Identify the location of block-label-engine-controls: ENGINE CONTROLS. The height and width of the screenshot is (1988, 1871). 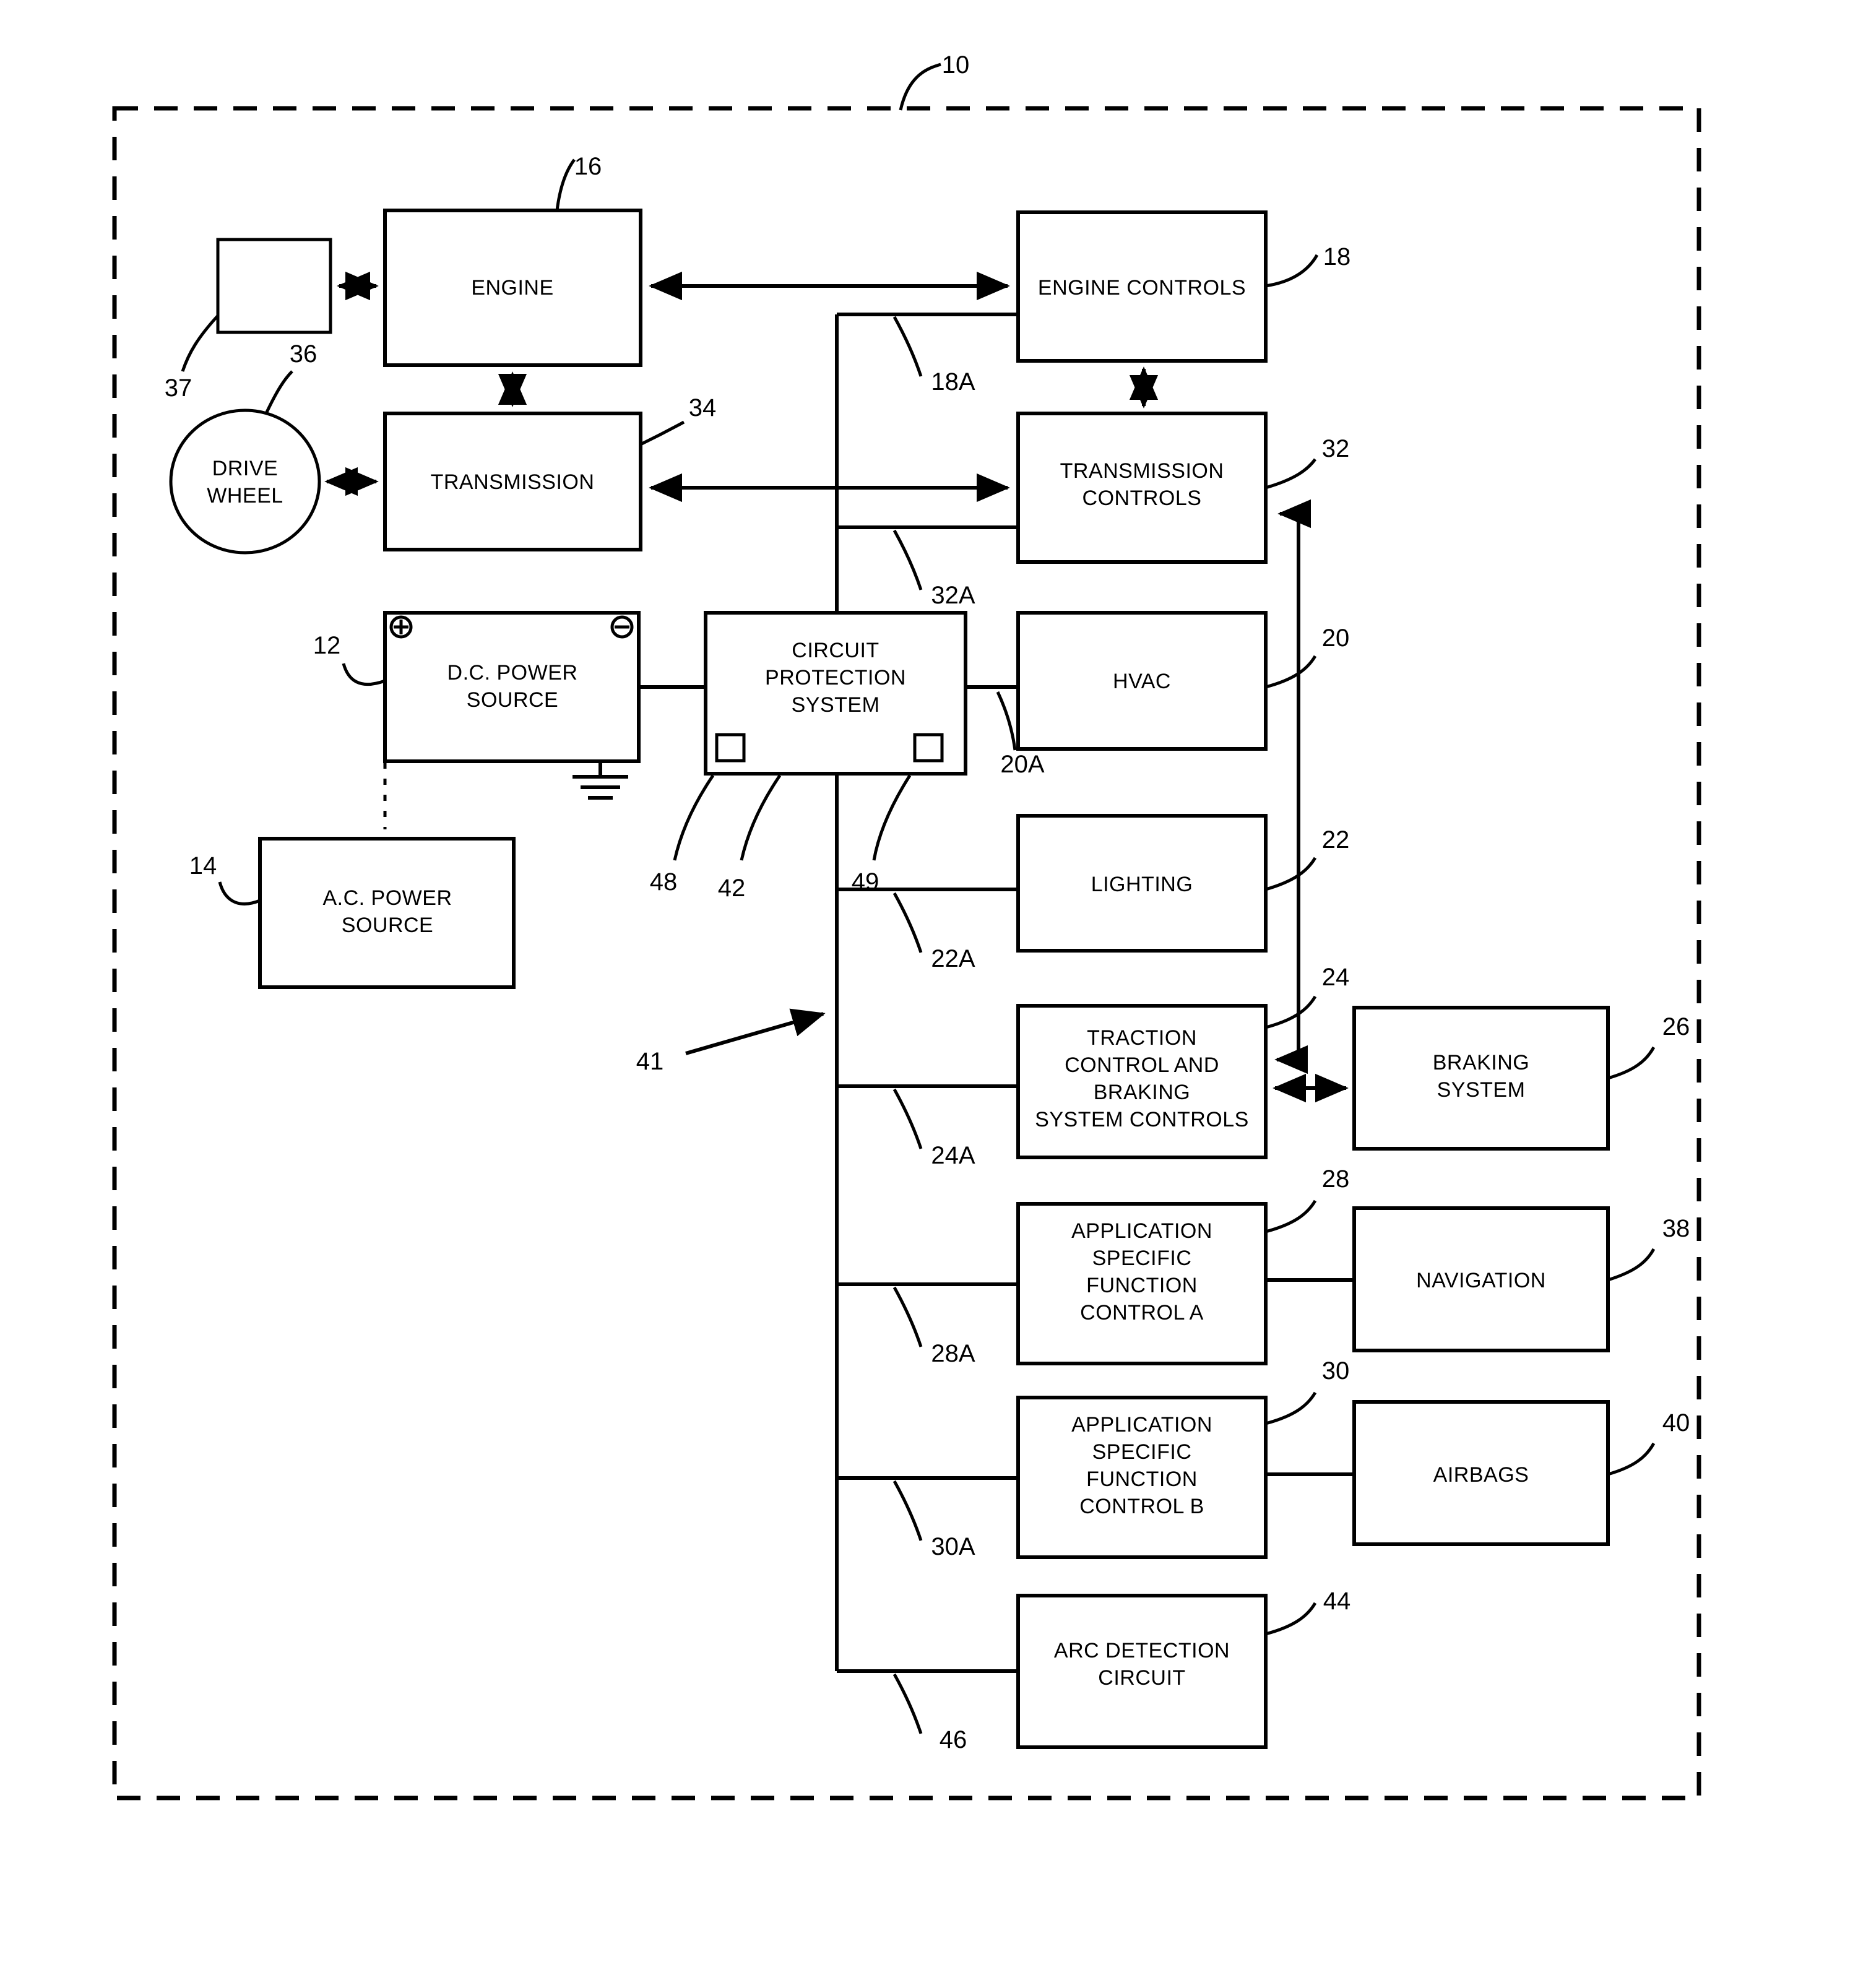
(1142, 288).